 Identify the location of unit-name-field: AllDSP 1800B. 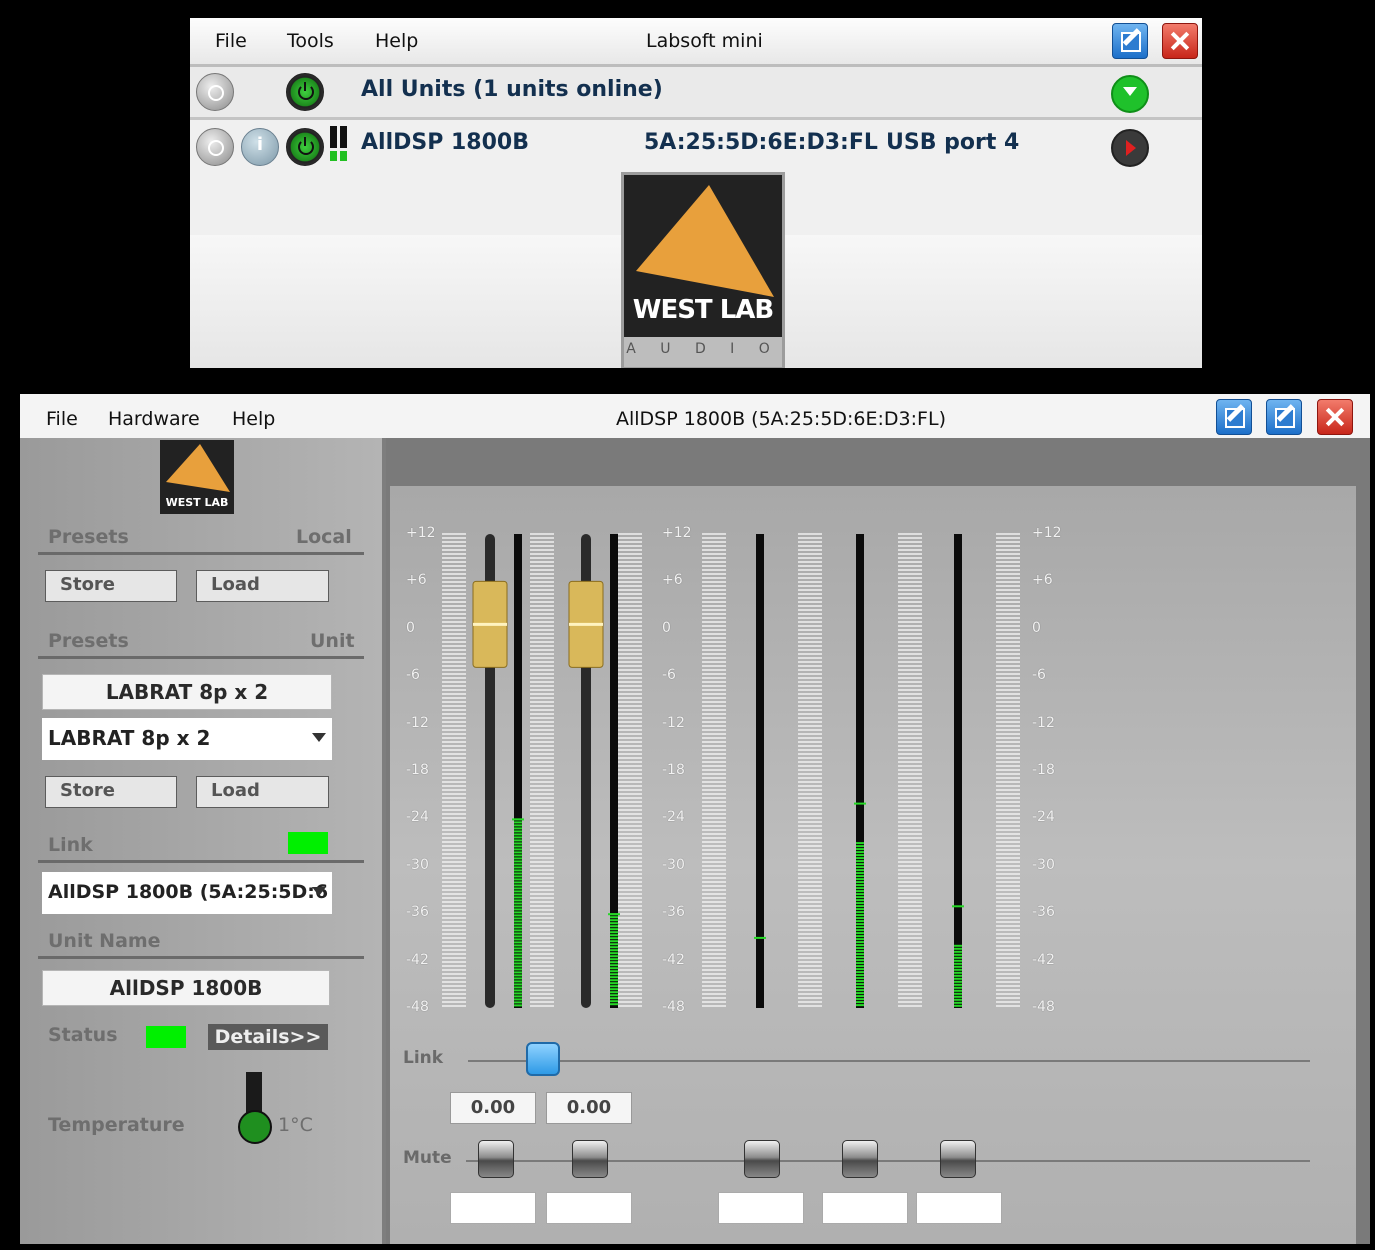
(186, 988).